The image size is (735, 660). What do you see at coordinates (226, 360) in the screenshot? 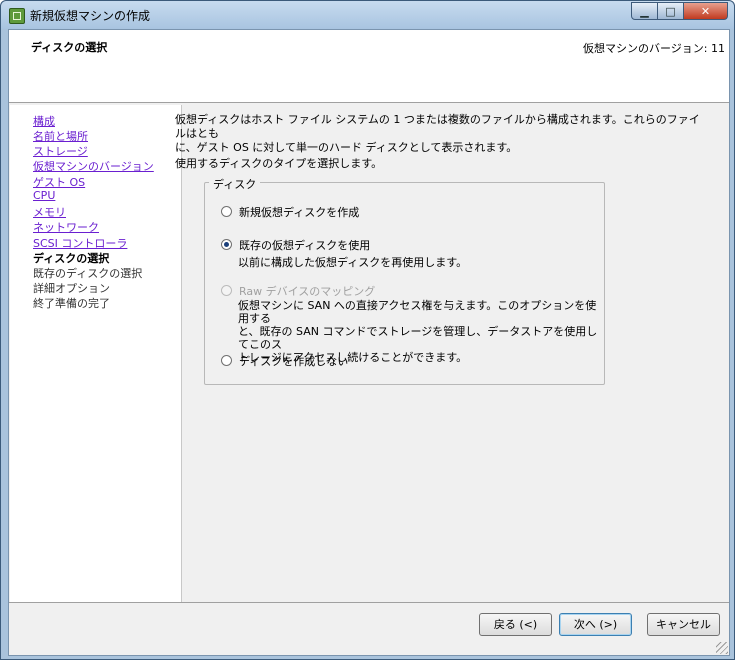
I see `no-disk-radio` at bounding box center [226, 360].